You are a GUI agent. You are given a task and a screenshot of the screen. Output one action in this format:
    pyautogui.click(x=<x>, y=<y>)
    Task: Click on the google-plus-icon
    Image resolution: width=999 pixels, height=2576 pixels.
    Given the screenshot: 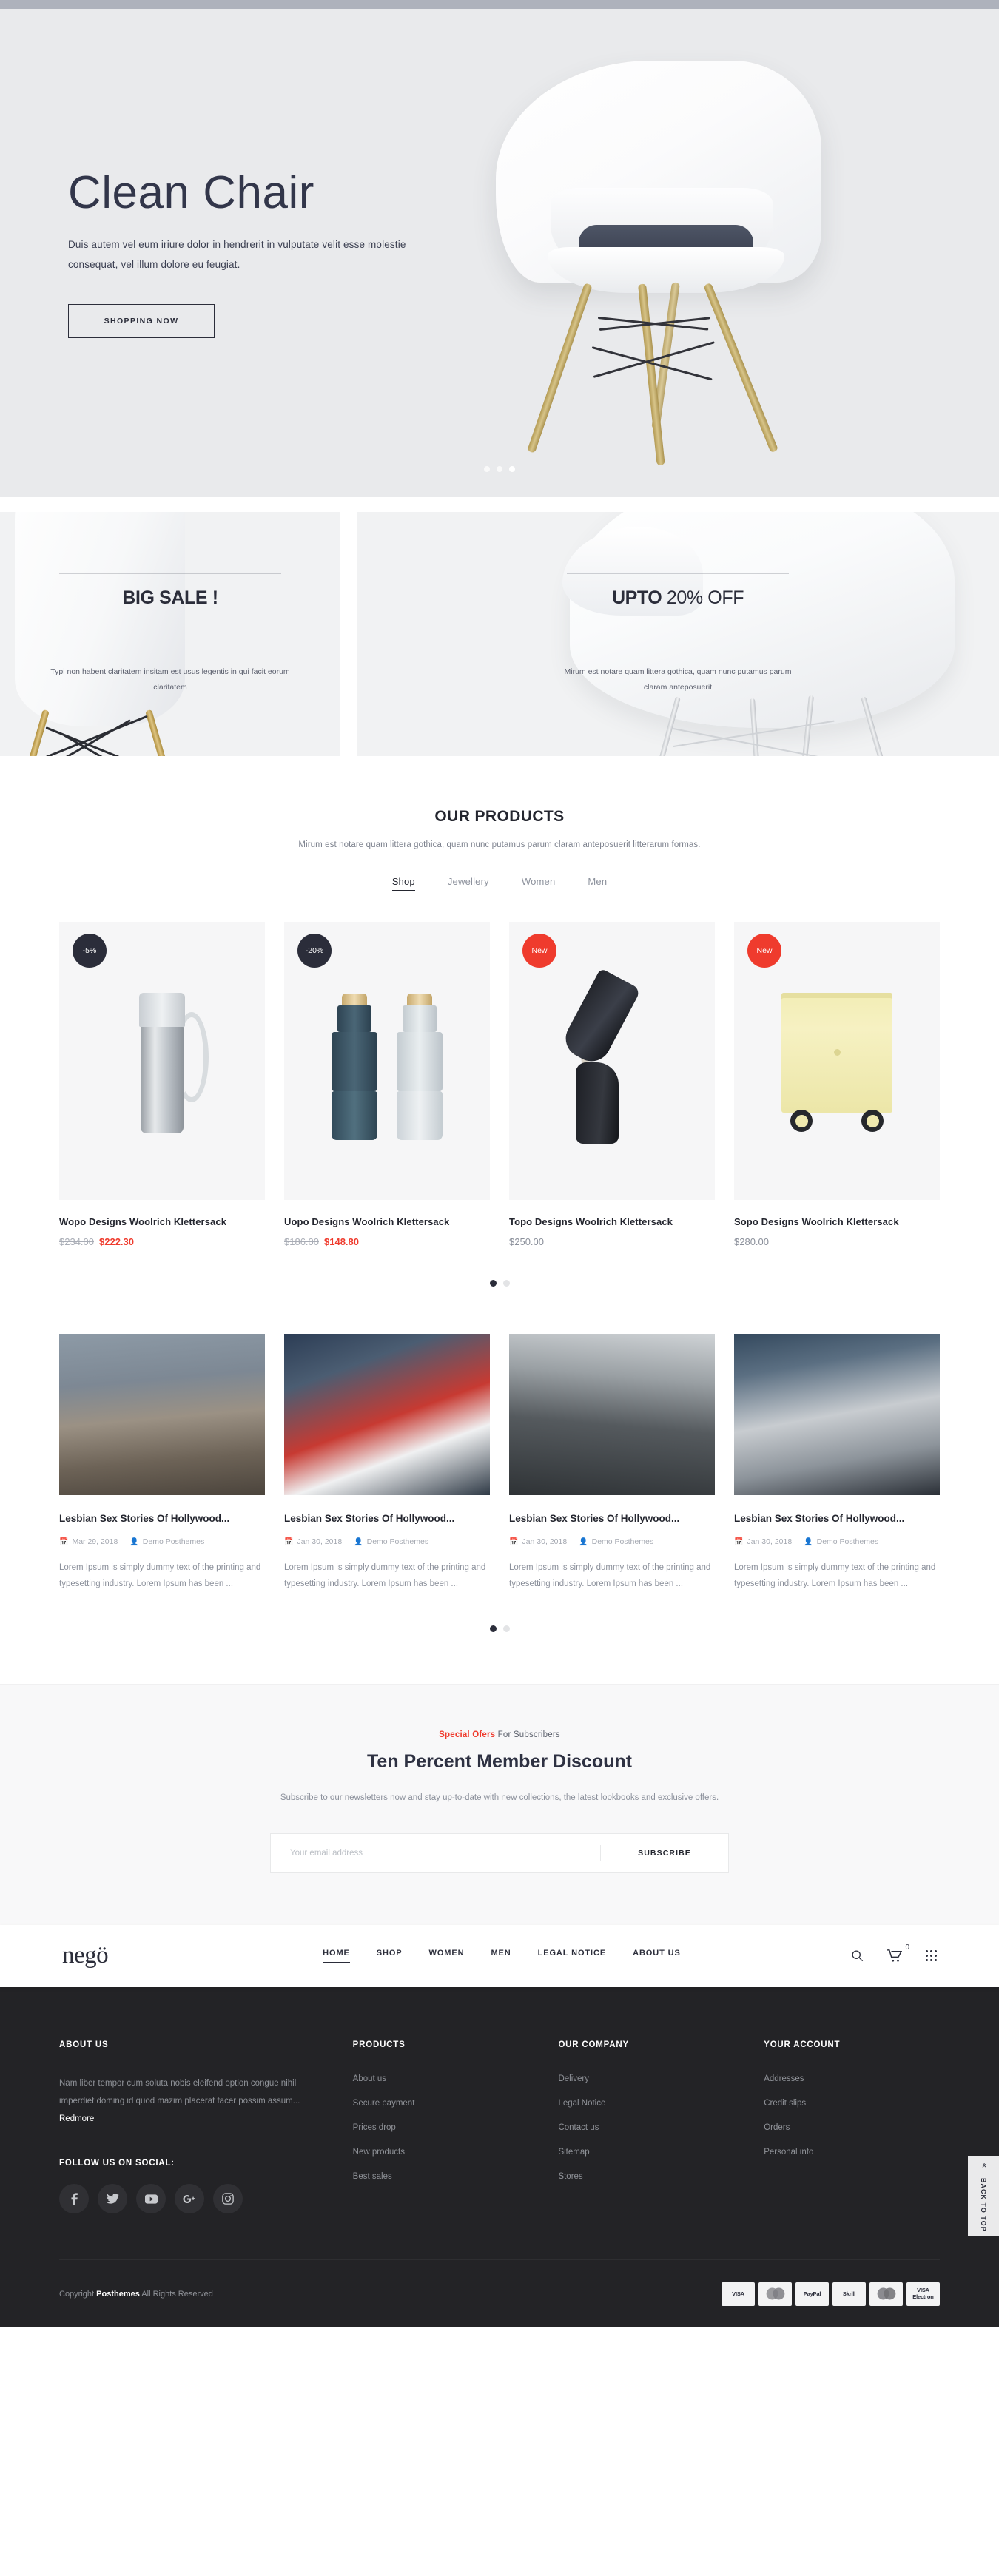 What is the action you would take?
    pyautogui.click(x=189, y=2199)
    